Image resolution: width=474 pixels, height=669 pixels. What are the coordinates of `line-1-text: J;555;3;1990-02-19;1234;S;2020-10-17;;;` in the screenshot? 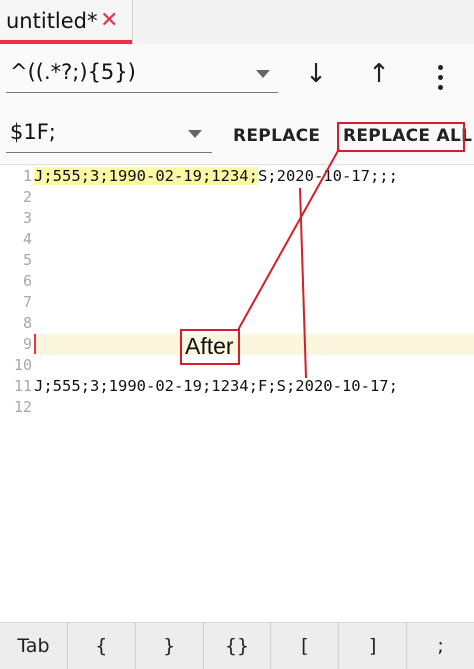 It's located at (216, 176).